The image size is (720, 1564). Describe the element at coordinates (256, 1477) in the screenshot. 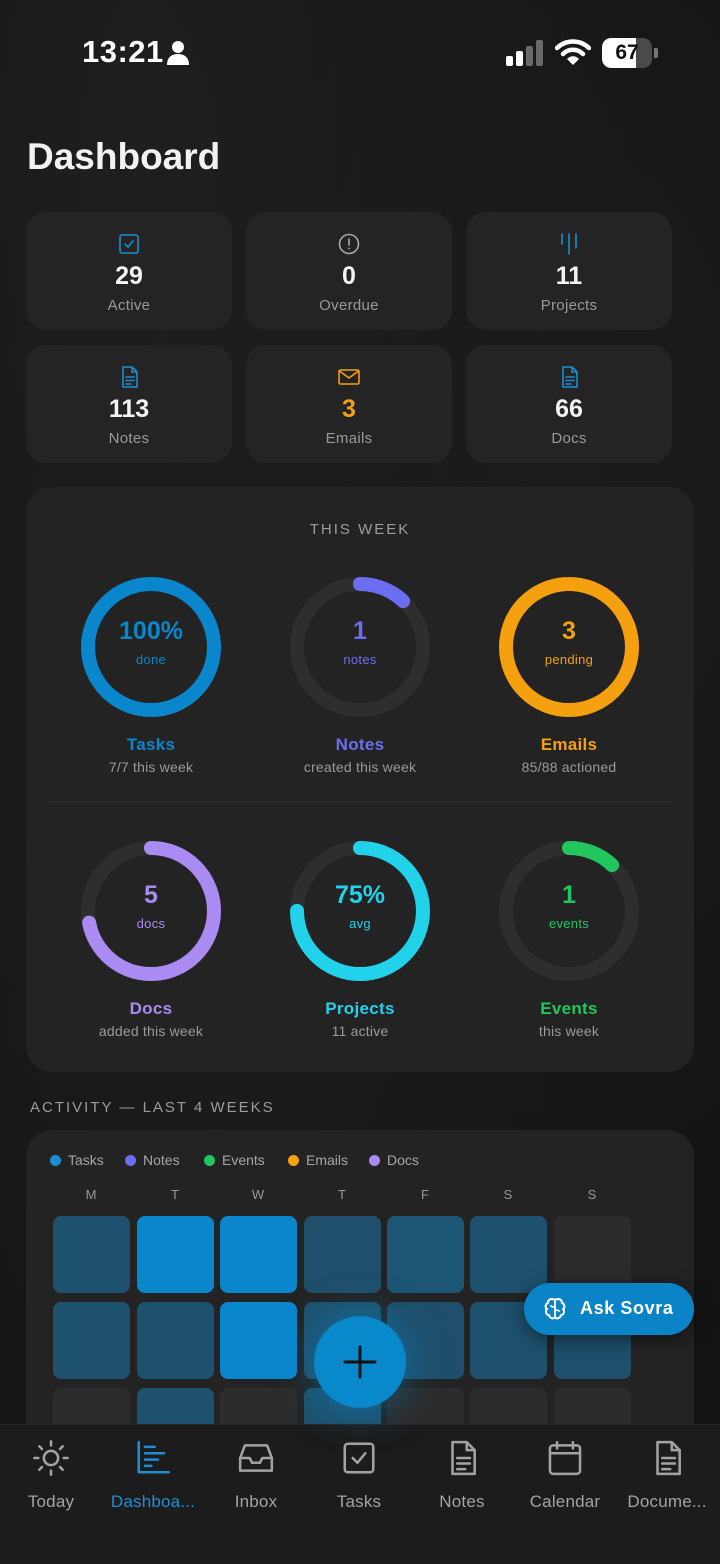

I see `tab-inbox: Inbox` at that location.